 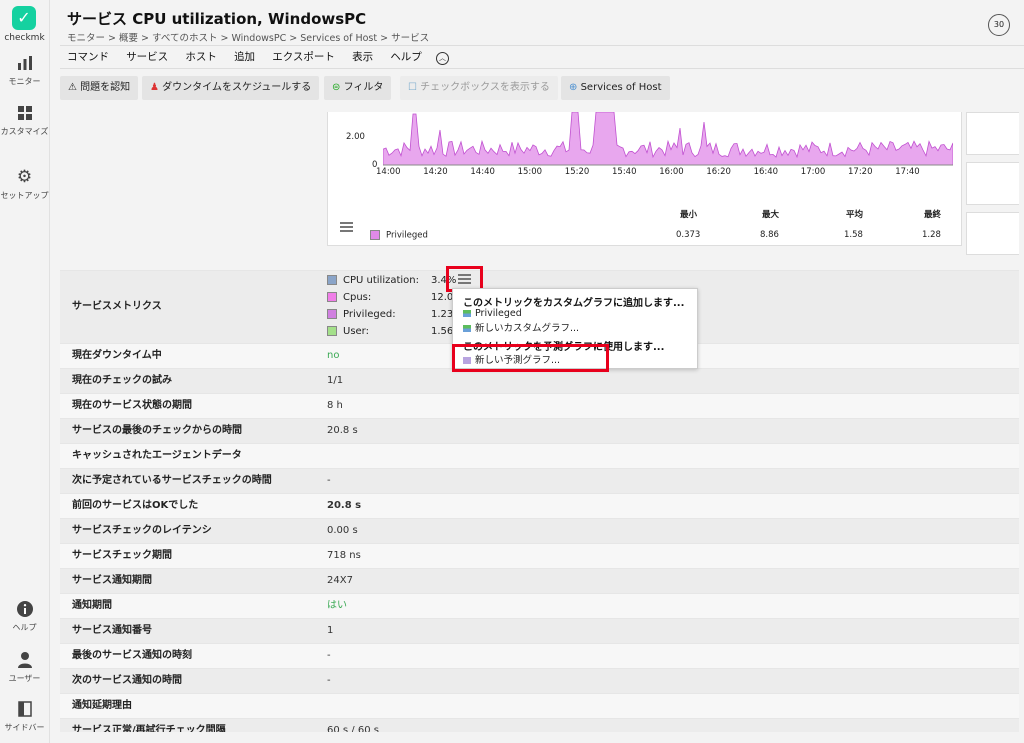 I want to click on menu-service: サービス, so click(x=147, y=57).